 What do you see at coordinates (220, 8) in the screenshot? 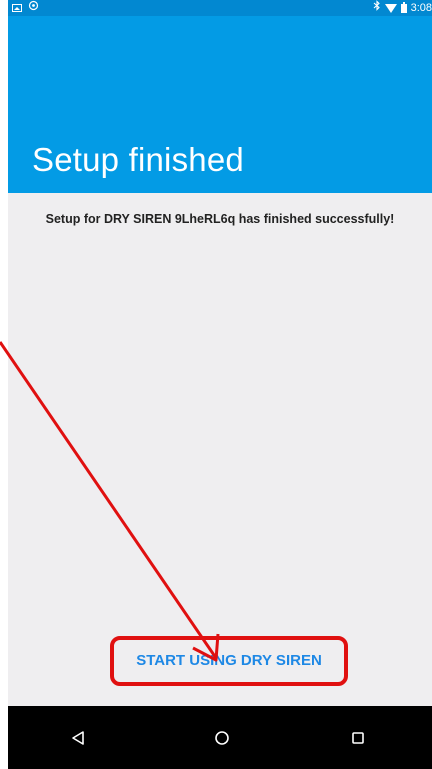
I see `status-bar: 3:08` at bounding box center [220, 8].